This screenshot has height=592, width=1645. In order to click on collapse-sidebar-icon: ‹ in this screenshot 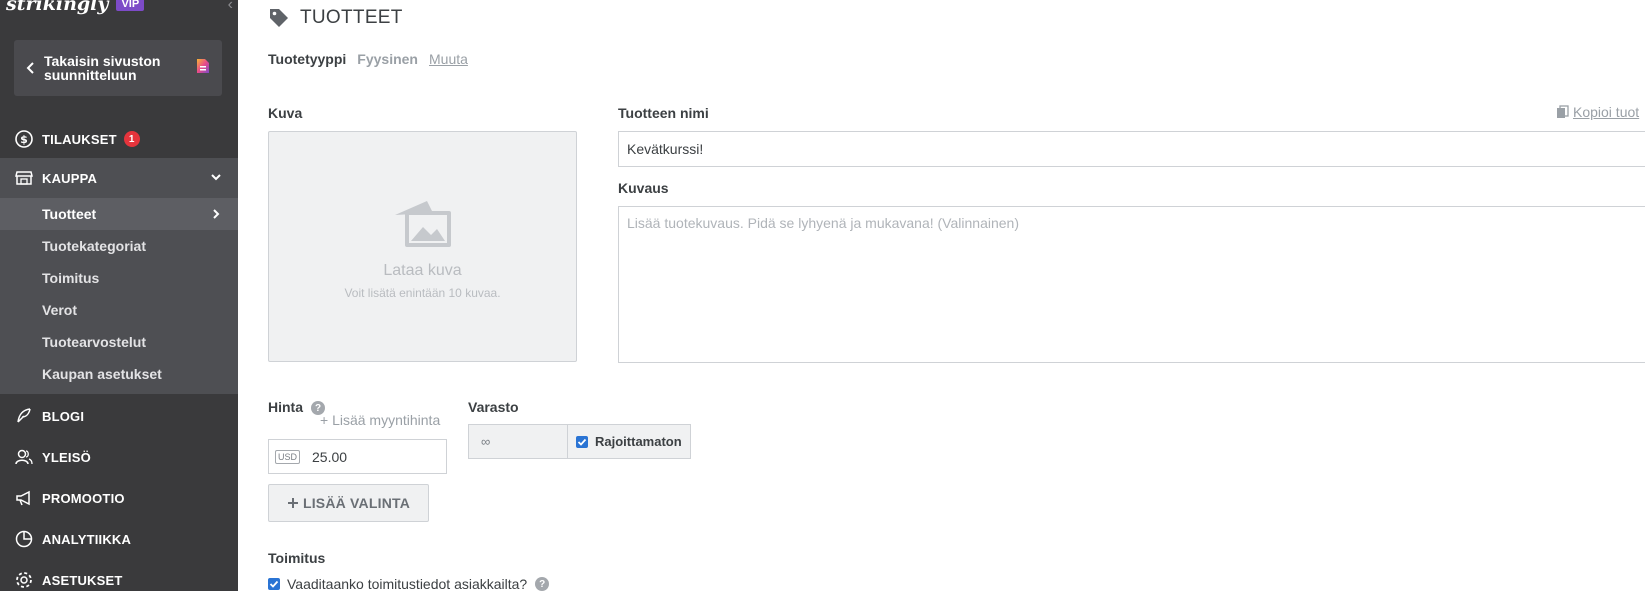, I will do `click(230, 7)`.